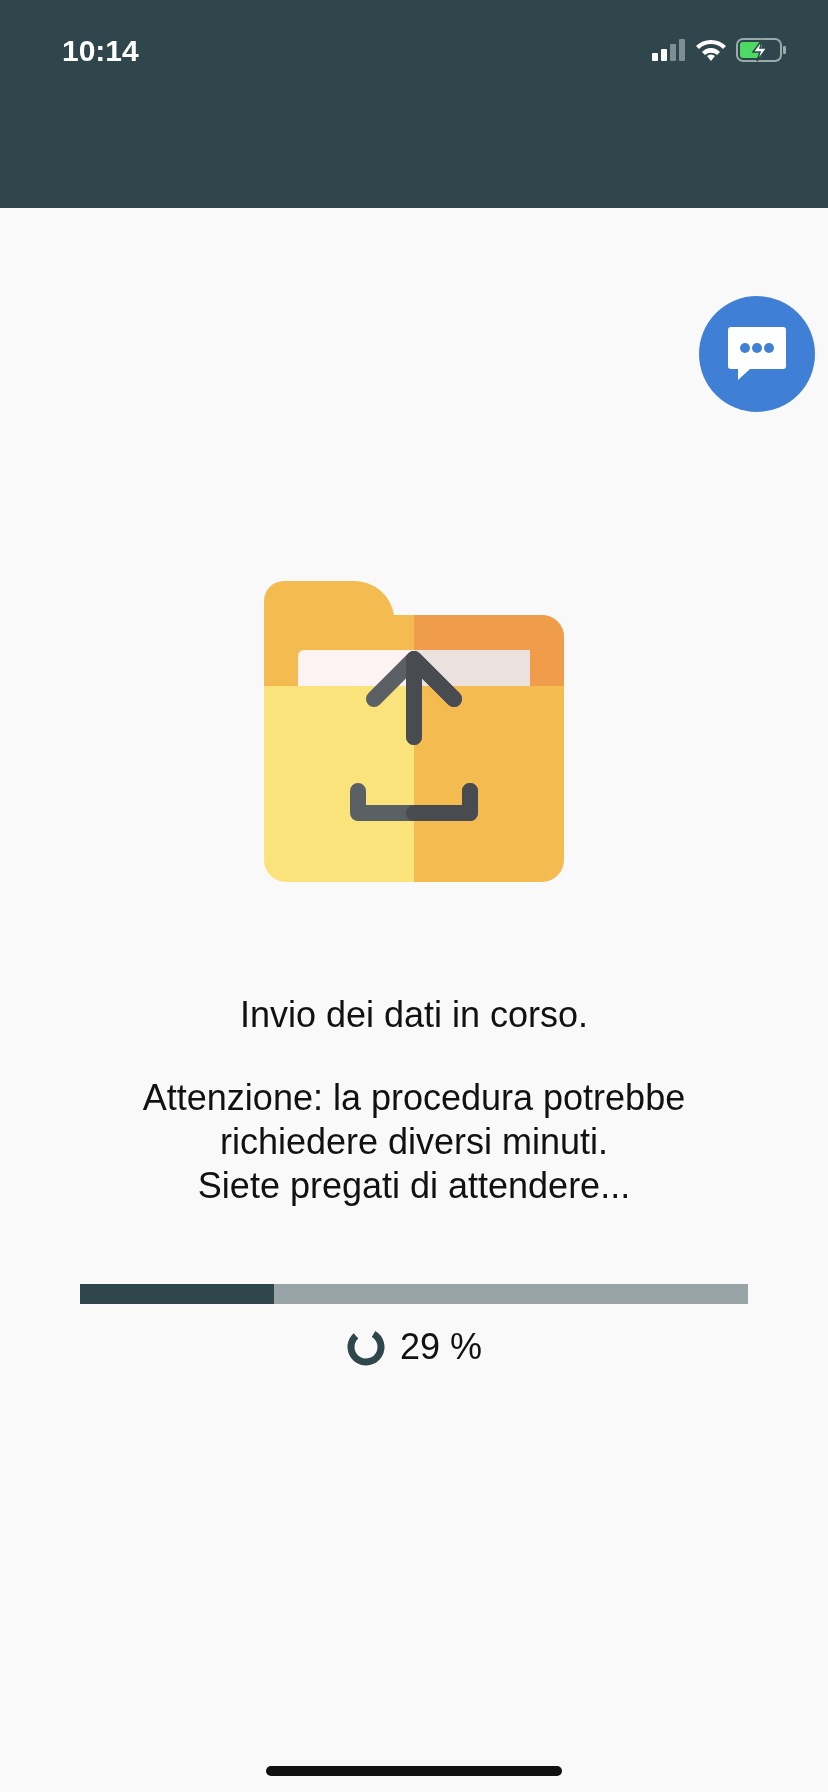 The width and height of the screenshot is (828, 1792). What do you see at coordinates (414, 731) in the screenshot?
I see `folder-upload-icon` at bounding box center [414, 731].